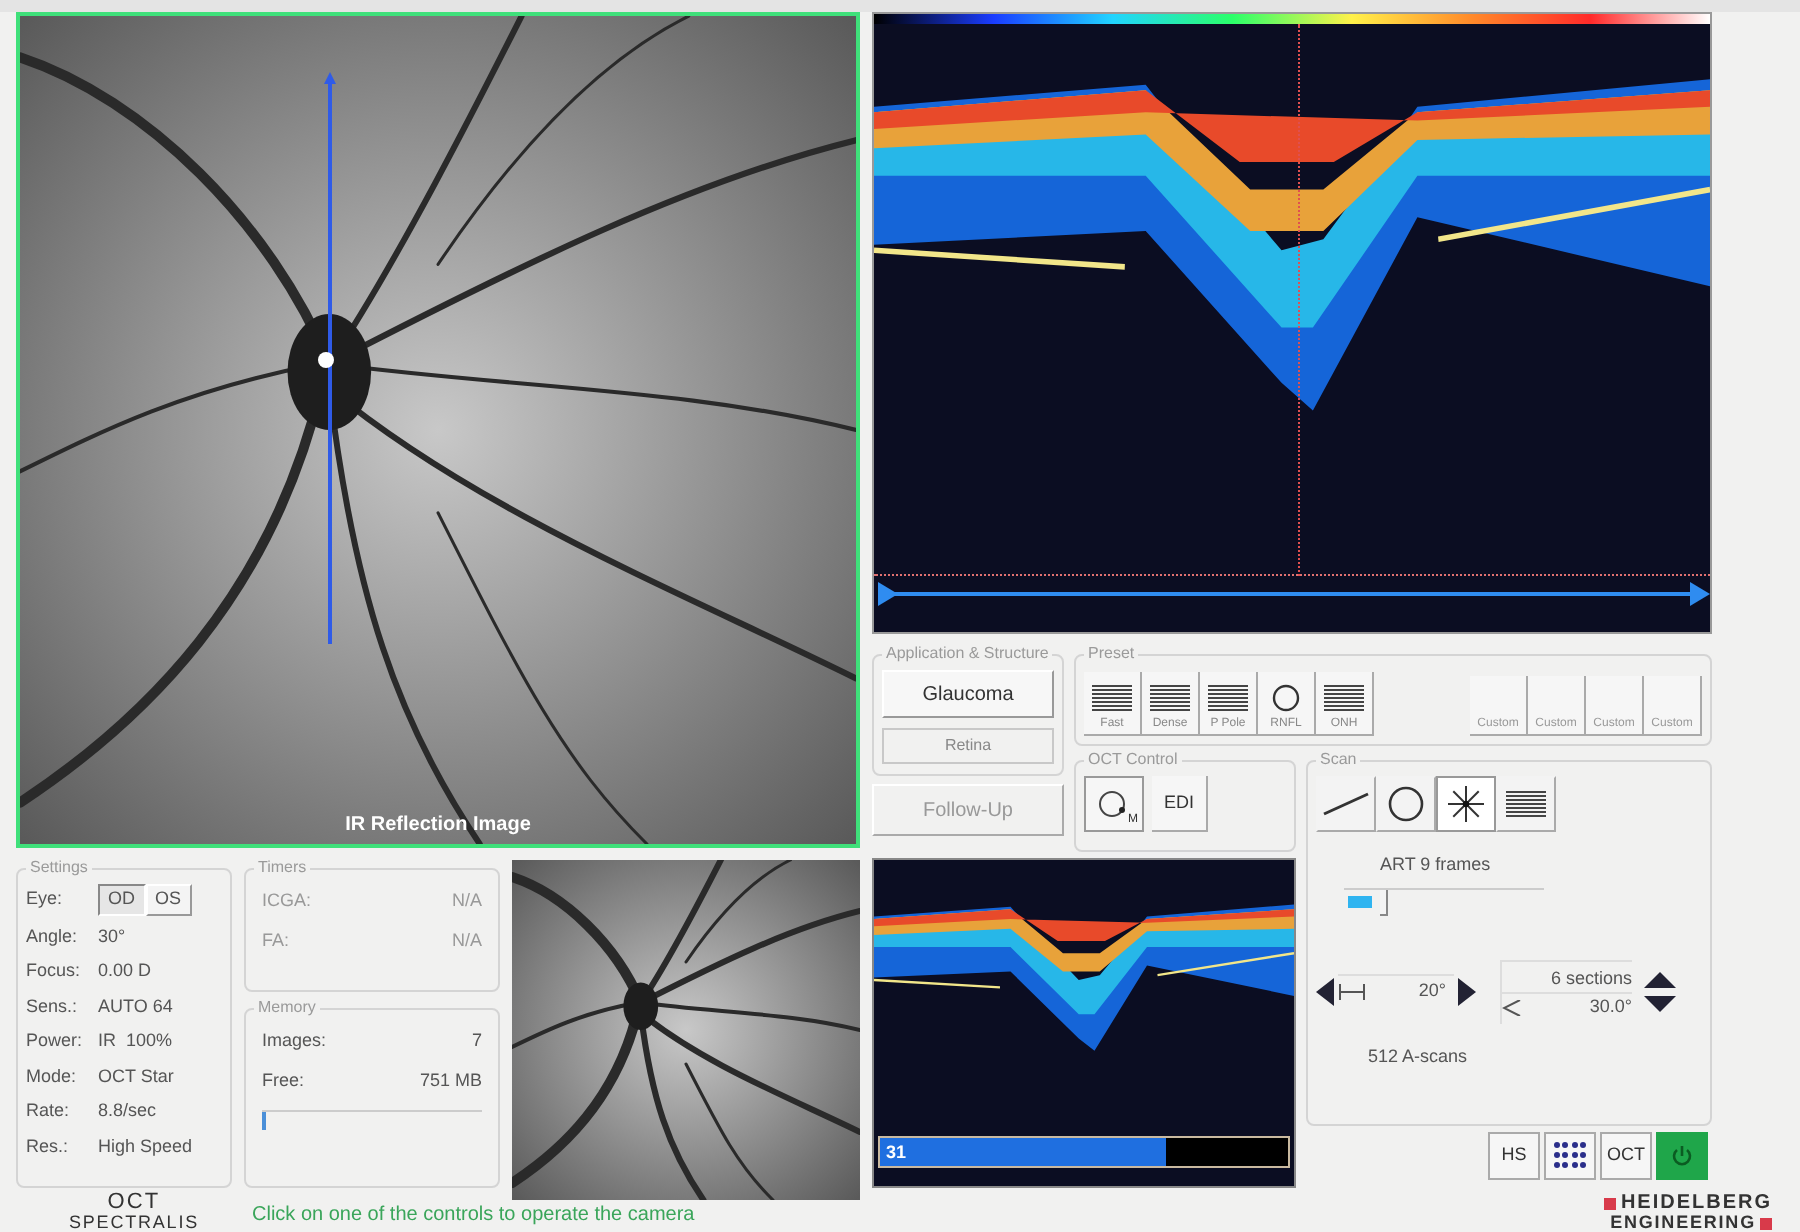 Image resolution: width=1800 pixels, height=1232 pixels. Describe the element at coordinates (59, 868) in the screenshot. I see `group-title: Settings` at that location.